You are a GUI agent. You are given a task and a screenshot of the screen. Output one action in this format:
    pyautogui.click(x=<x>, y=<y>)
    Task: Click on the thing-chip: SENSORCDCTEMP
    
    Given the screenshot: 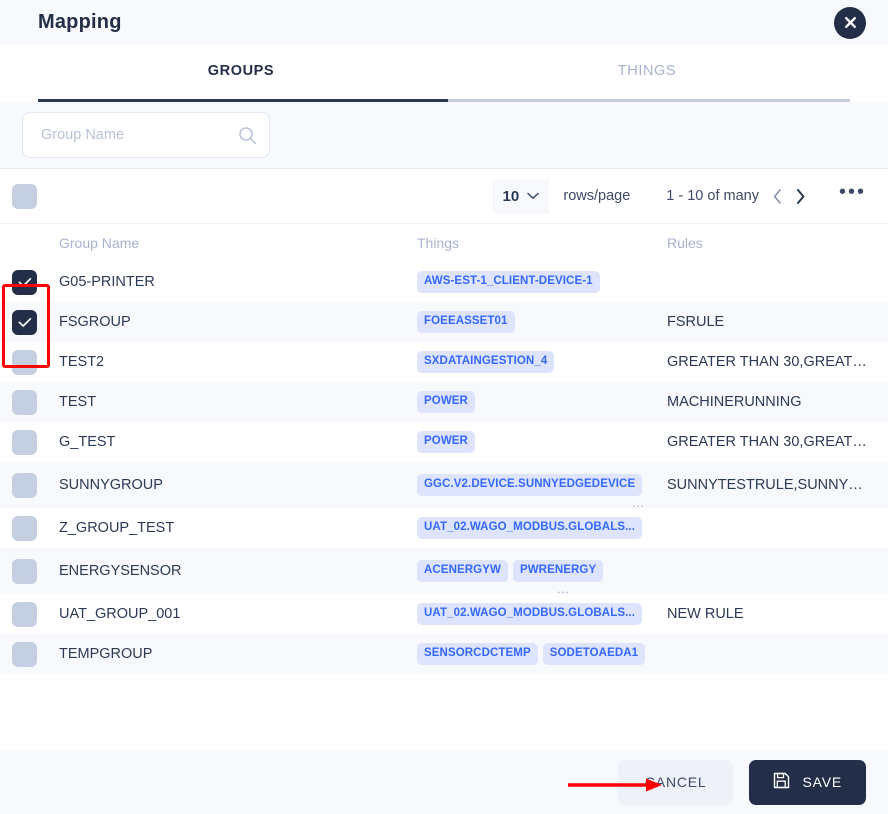 What is the action you would take?
    pyautogui.click(x=477, y=654)
    